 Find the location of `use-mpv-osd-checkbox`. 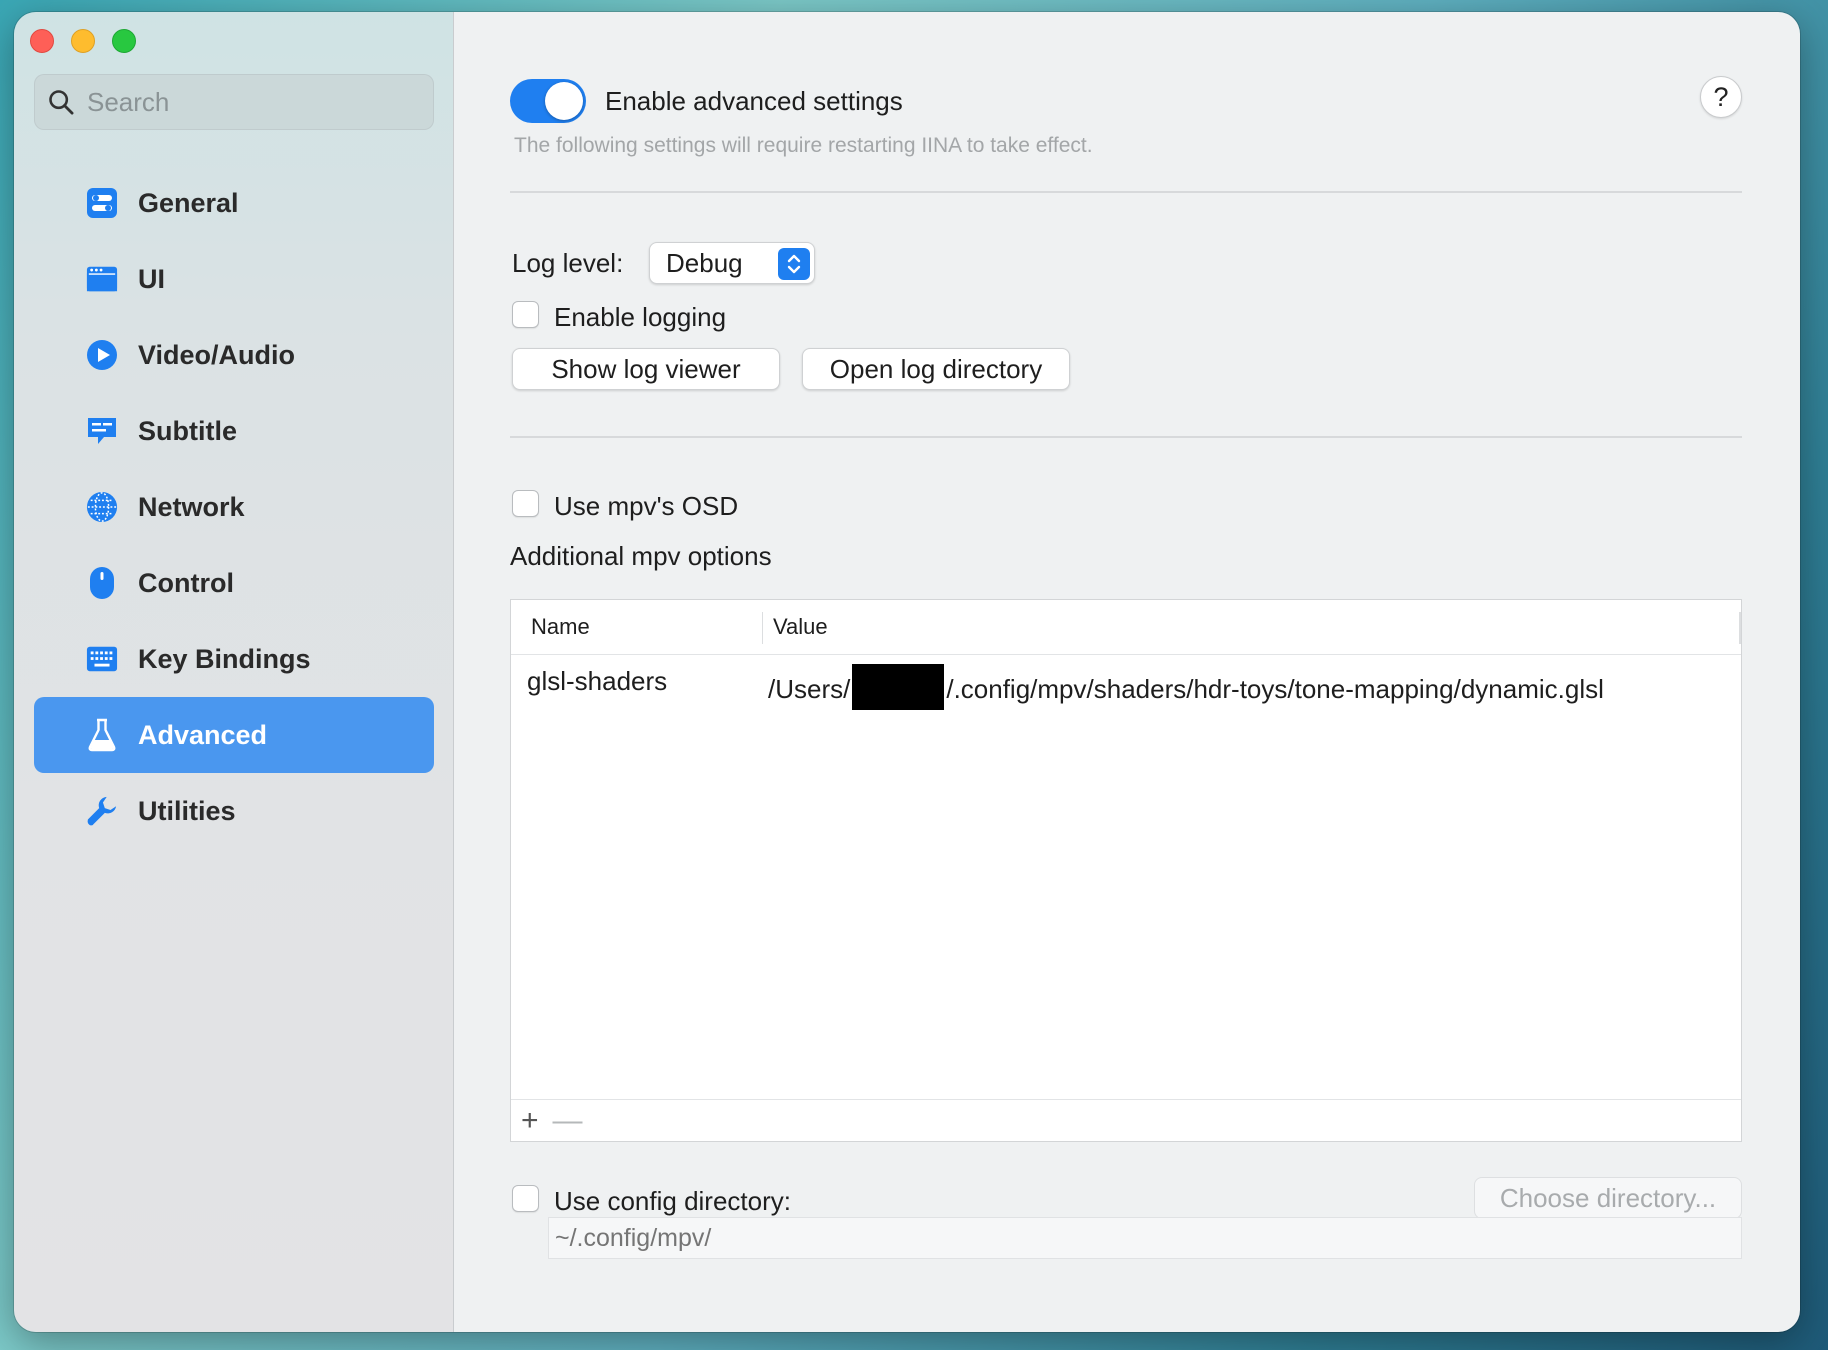

use-mpv-osd-checkbox is located at coordinates (525, 503).